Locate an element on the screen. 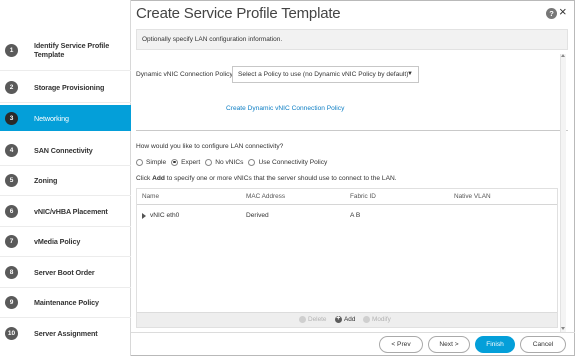 This screenshot has height=356, width=575. step-label: SAN Connectivity is located at coordinates (63, 150).